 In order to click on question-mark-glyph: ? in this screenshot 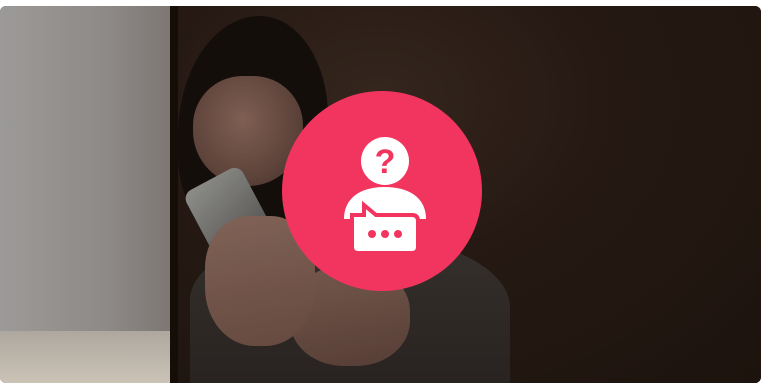, I will do `click(385, 162)`.